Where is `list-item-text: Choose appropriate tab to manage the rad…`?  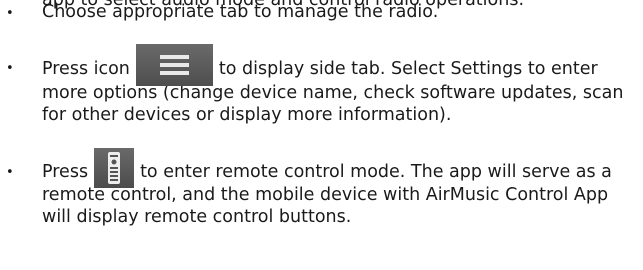 list-item-text: Choose appropriate tab to manage the rad… is located at coordinates (240, 12).